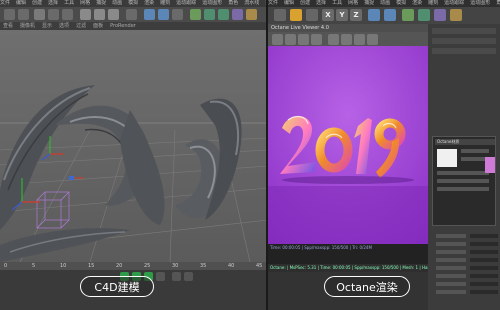  Describe the element at coordinates (23, 14) in the screenshot. I see `redo-icon` at that location.